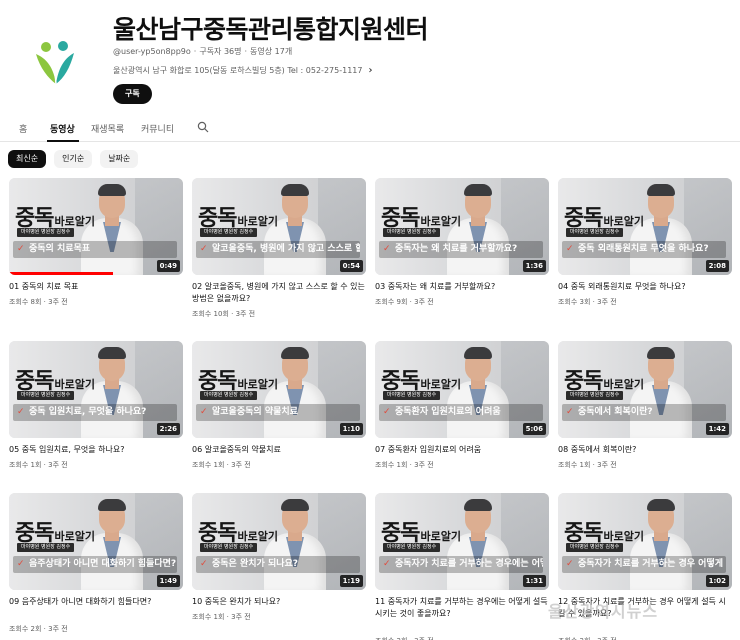  Describe the element at coordinates (23, 128) in the screenshot. I see `tab-home: 홈` at that location.